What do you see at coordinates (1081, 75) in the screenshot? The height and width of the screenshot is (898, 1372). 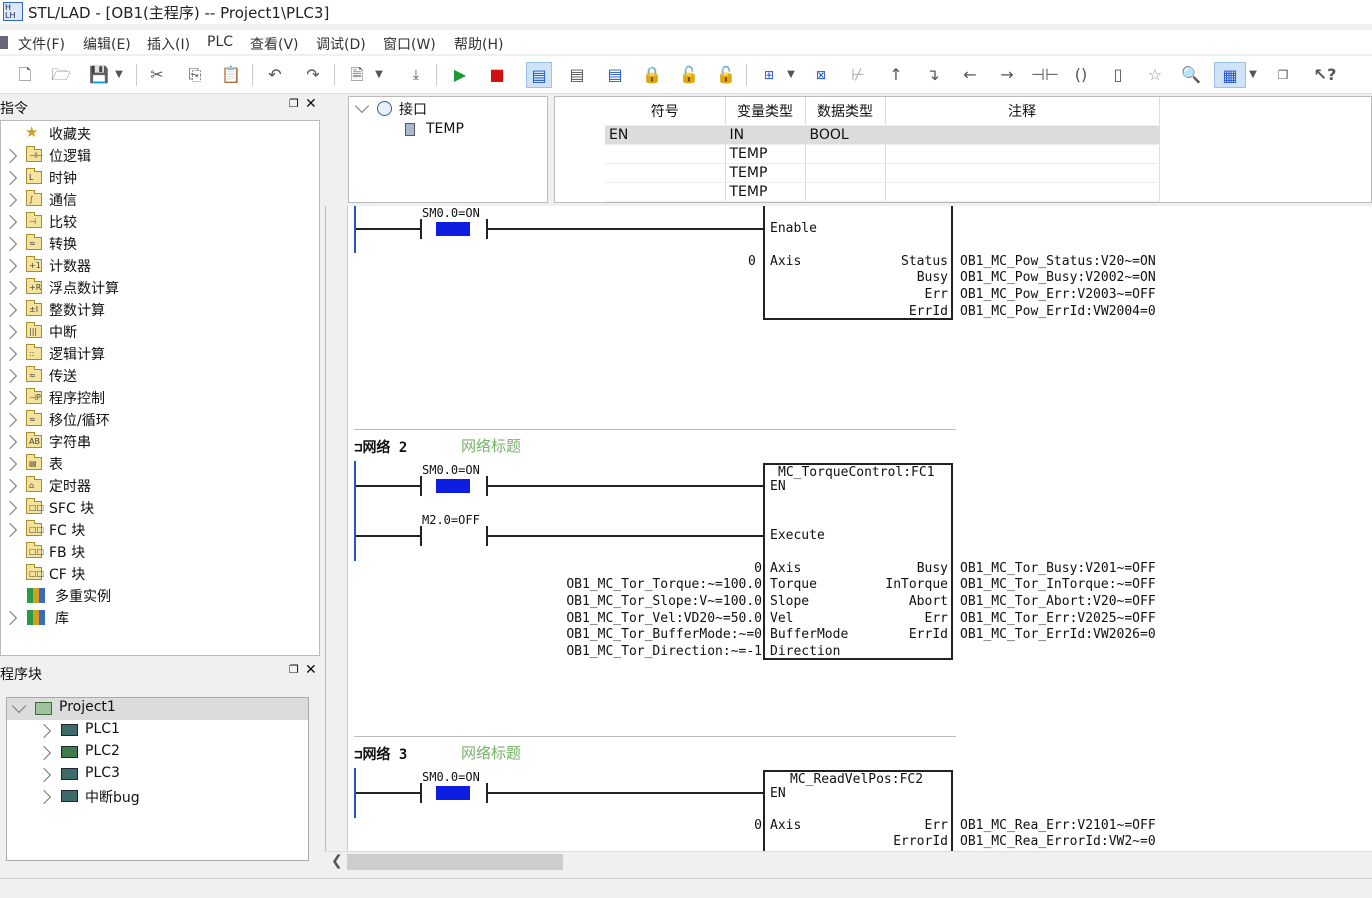 I see `coil-icon: ()` at bounding box center [1081, 75].